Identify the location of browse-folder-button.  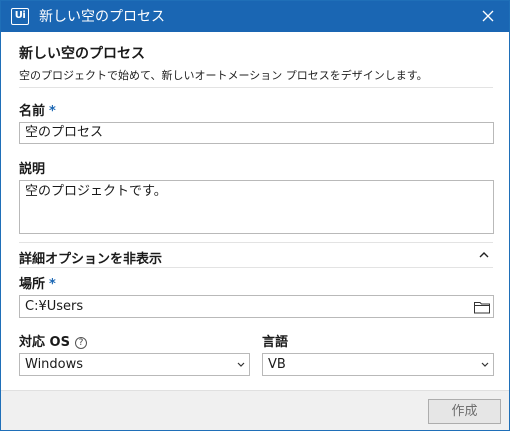
(482, 306).